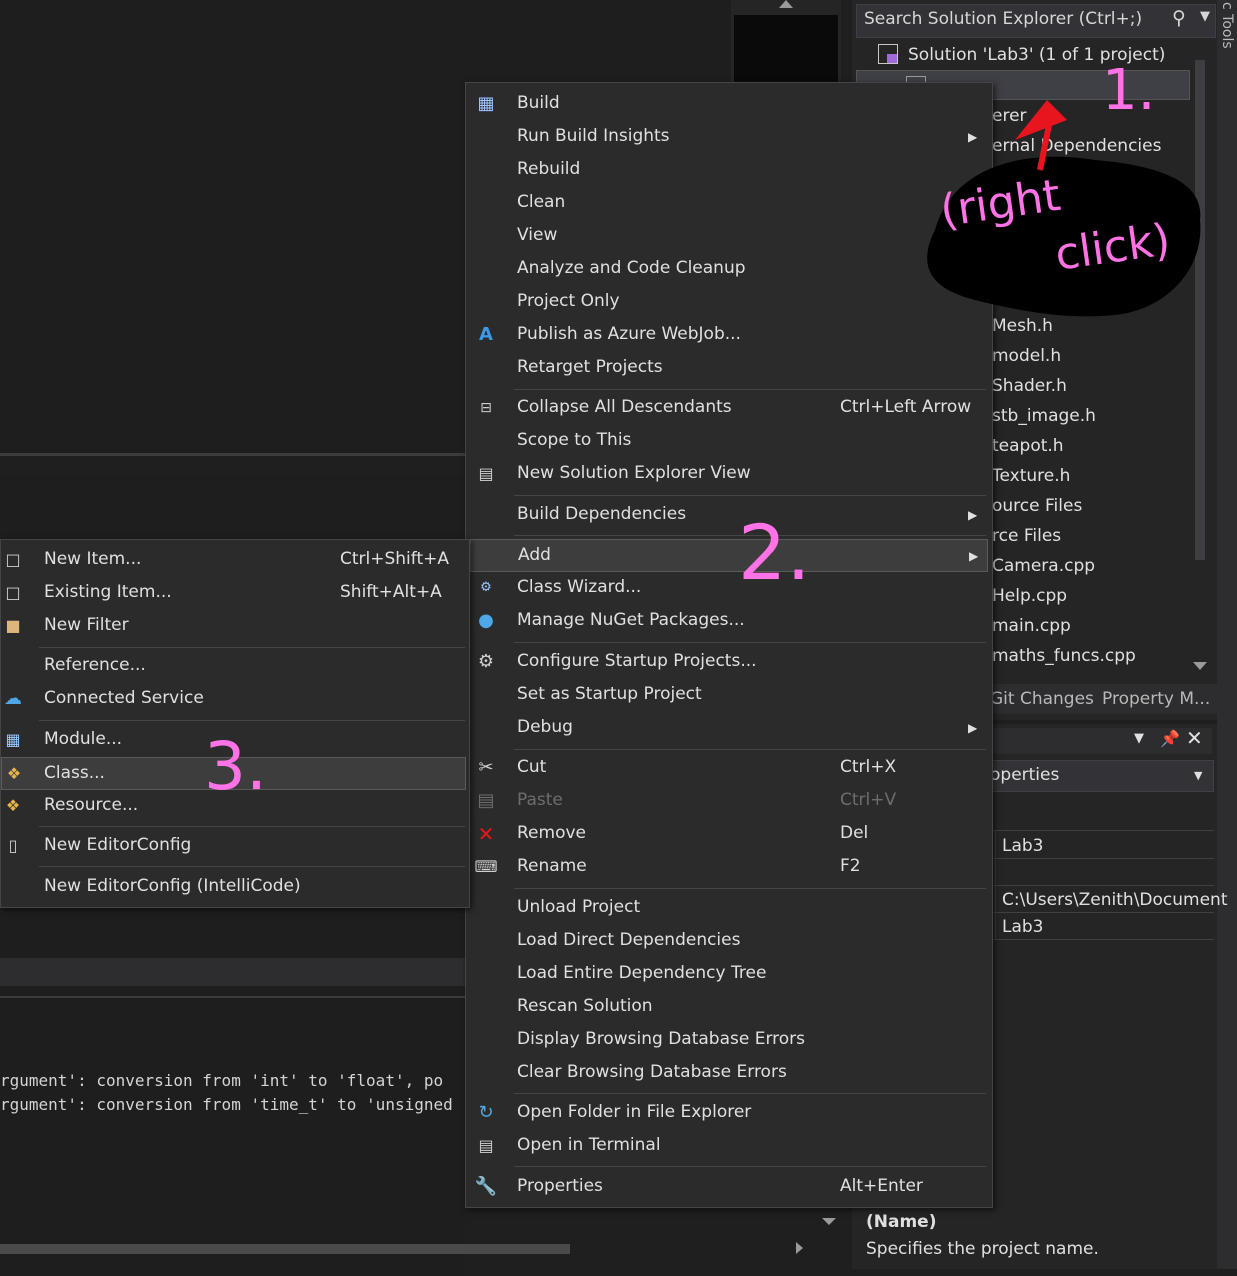 This screenshot has height=1276, width=1237. What do you see at coordinates (1043, 566) in the screenshot?
I see `tree-item: Camera.cpp` at bounding box center [1043, 566].